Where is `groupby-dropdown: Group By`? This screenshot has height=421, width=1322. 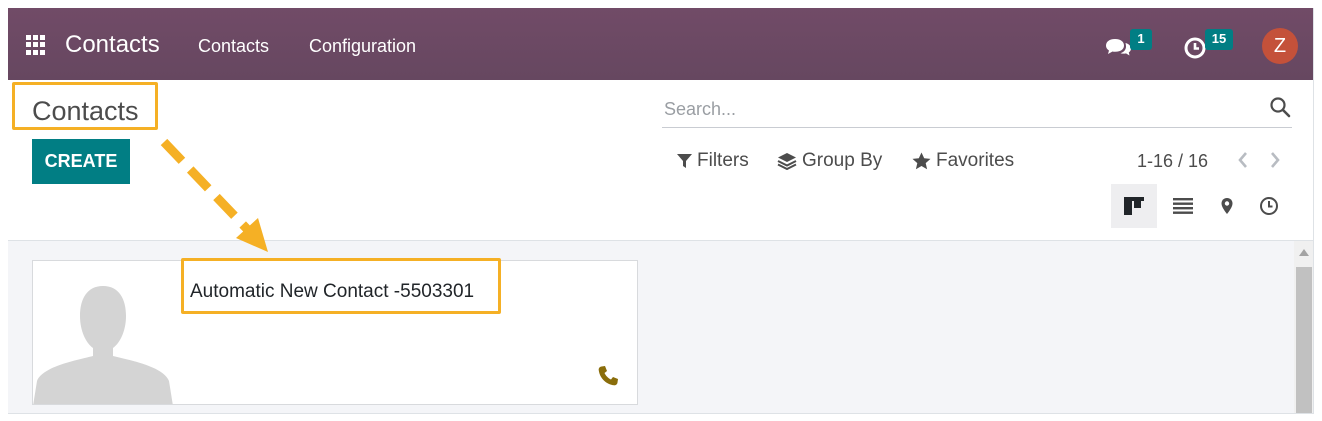 groupby-dropdown: Group By is located at coordinates (829, 161).